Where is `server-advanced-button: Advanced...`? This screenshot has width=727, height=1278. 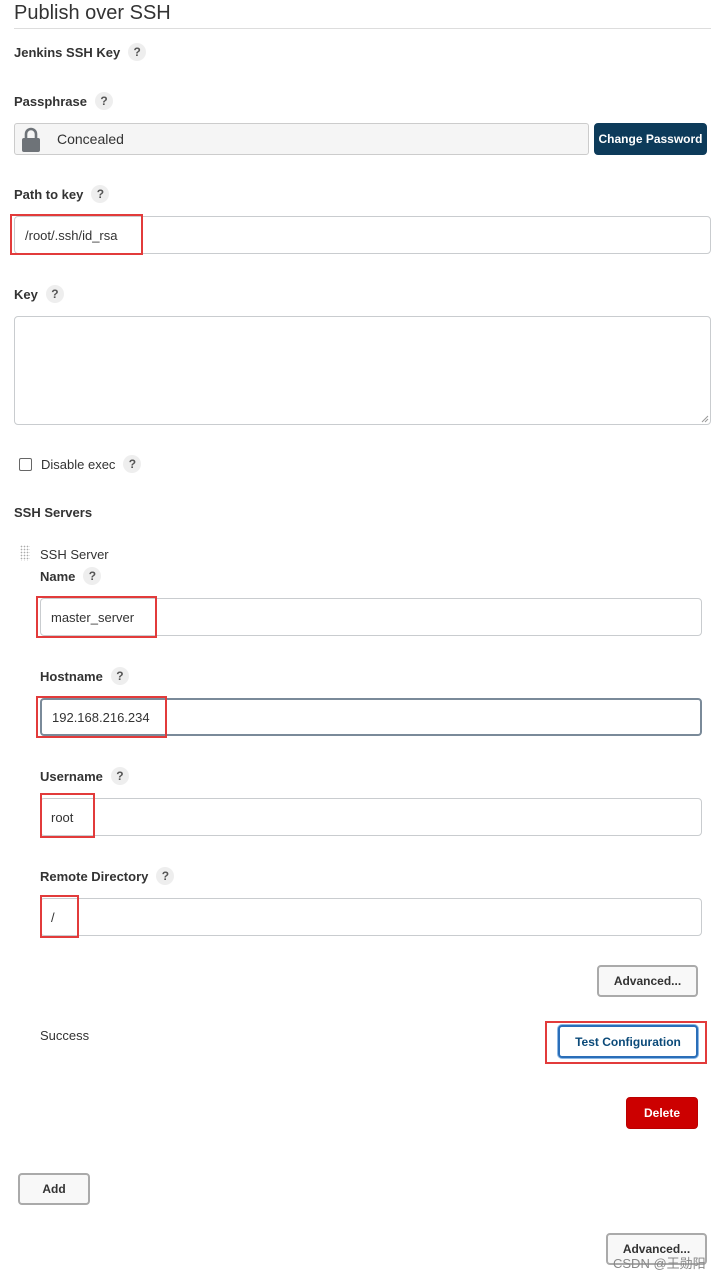
server-advanced-button: Advanced... is located at coordinates (647, 981).